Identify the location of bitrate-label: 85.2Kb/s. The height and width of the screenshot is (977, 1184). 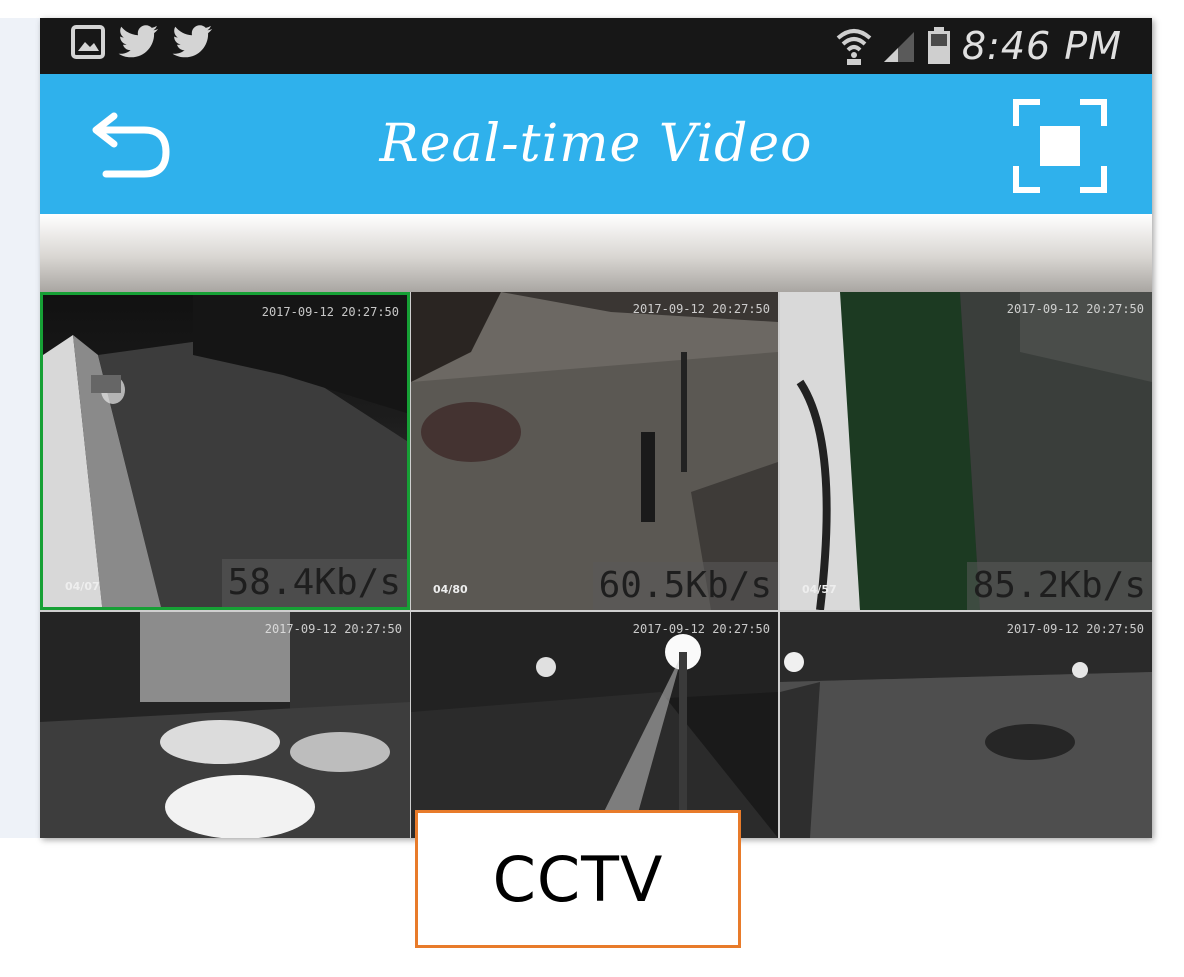
(1059, 586).